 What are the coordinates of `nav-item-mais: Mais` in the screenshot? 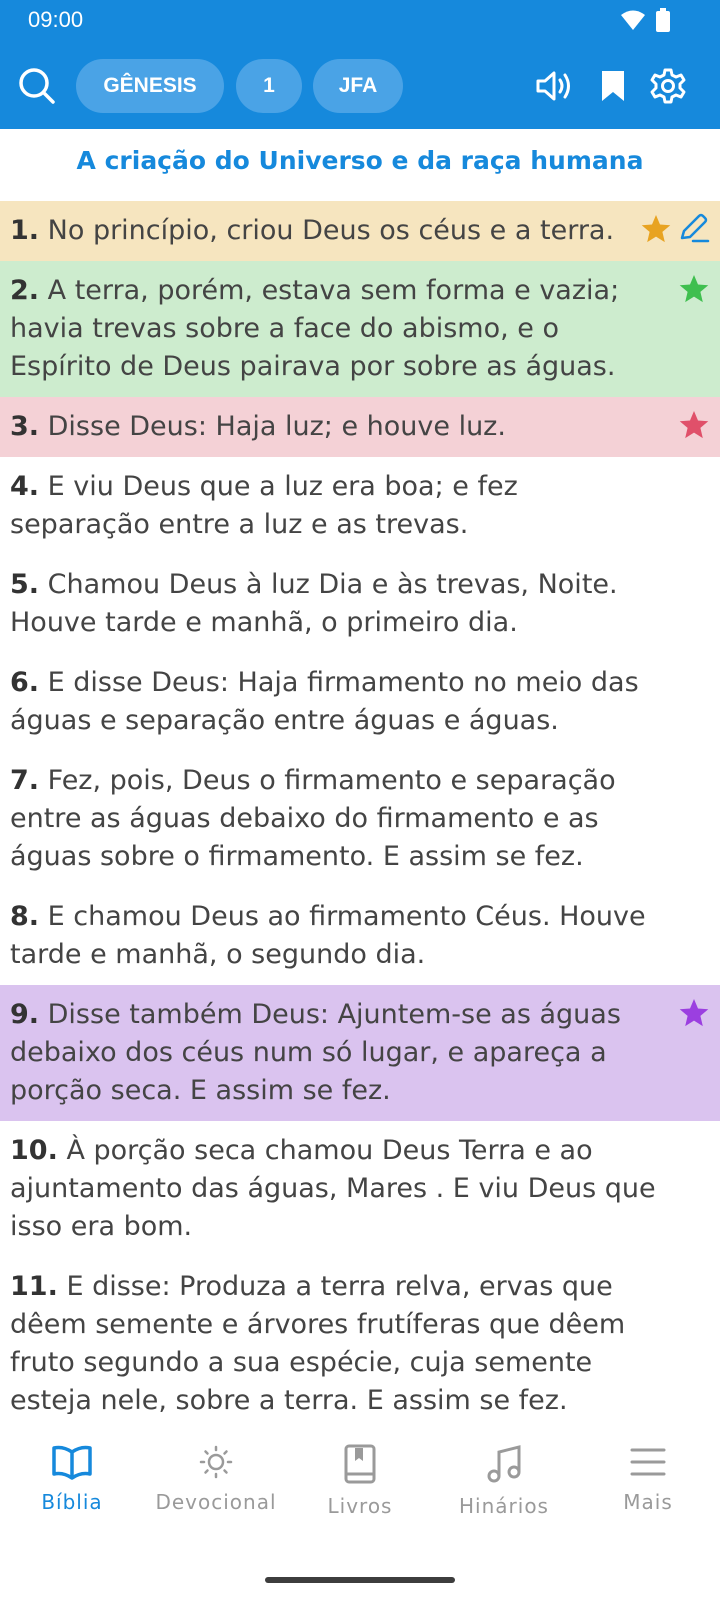 It's located at (648, 1479).